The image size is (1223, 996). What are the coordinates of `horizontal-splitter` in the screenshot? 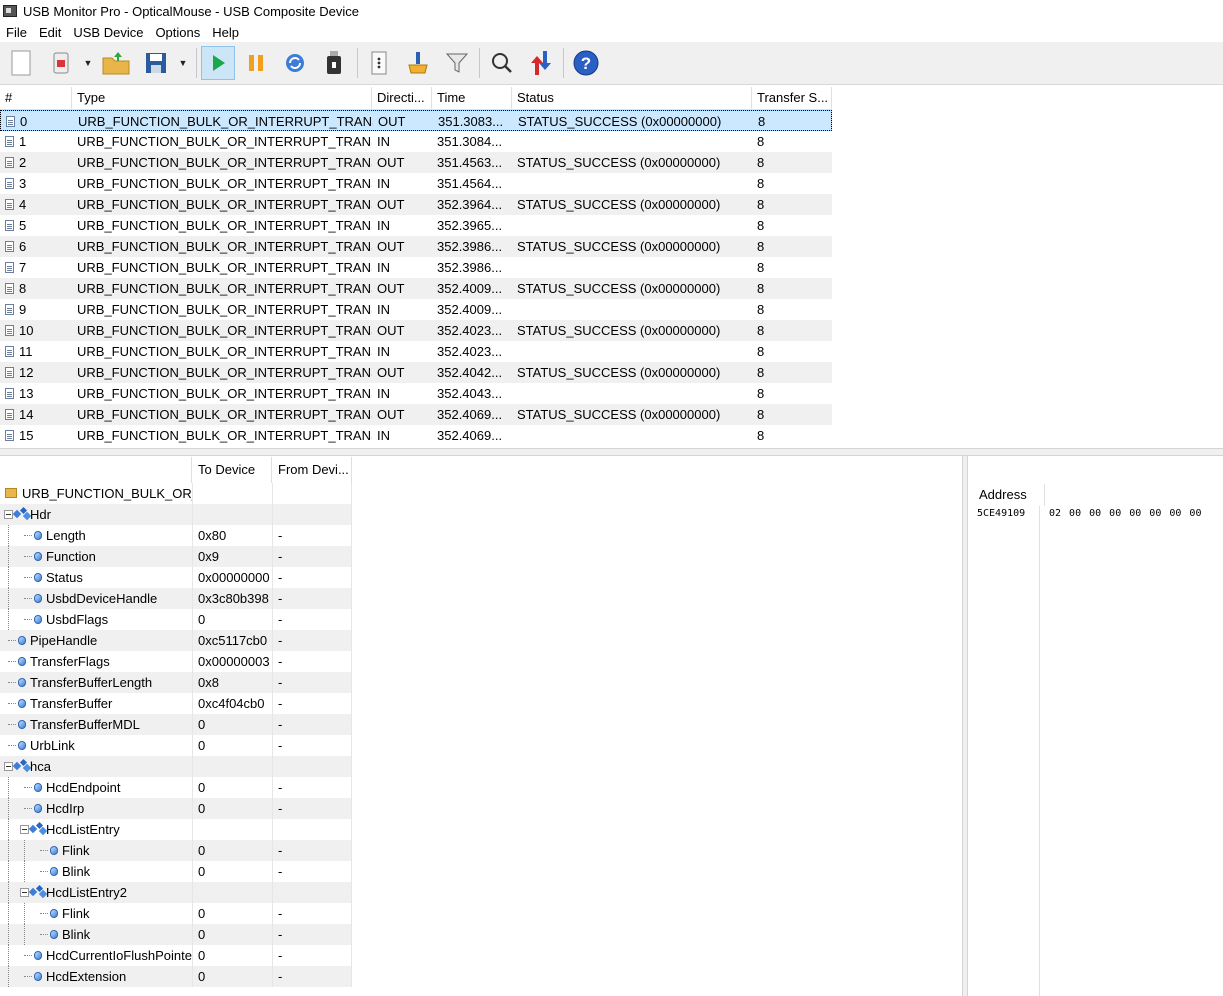 It's located at (611, 452).